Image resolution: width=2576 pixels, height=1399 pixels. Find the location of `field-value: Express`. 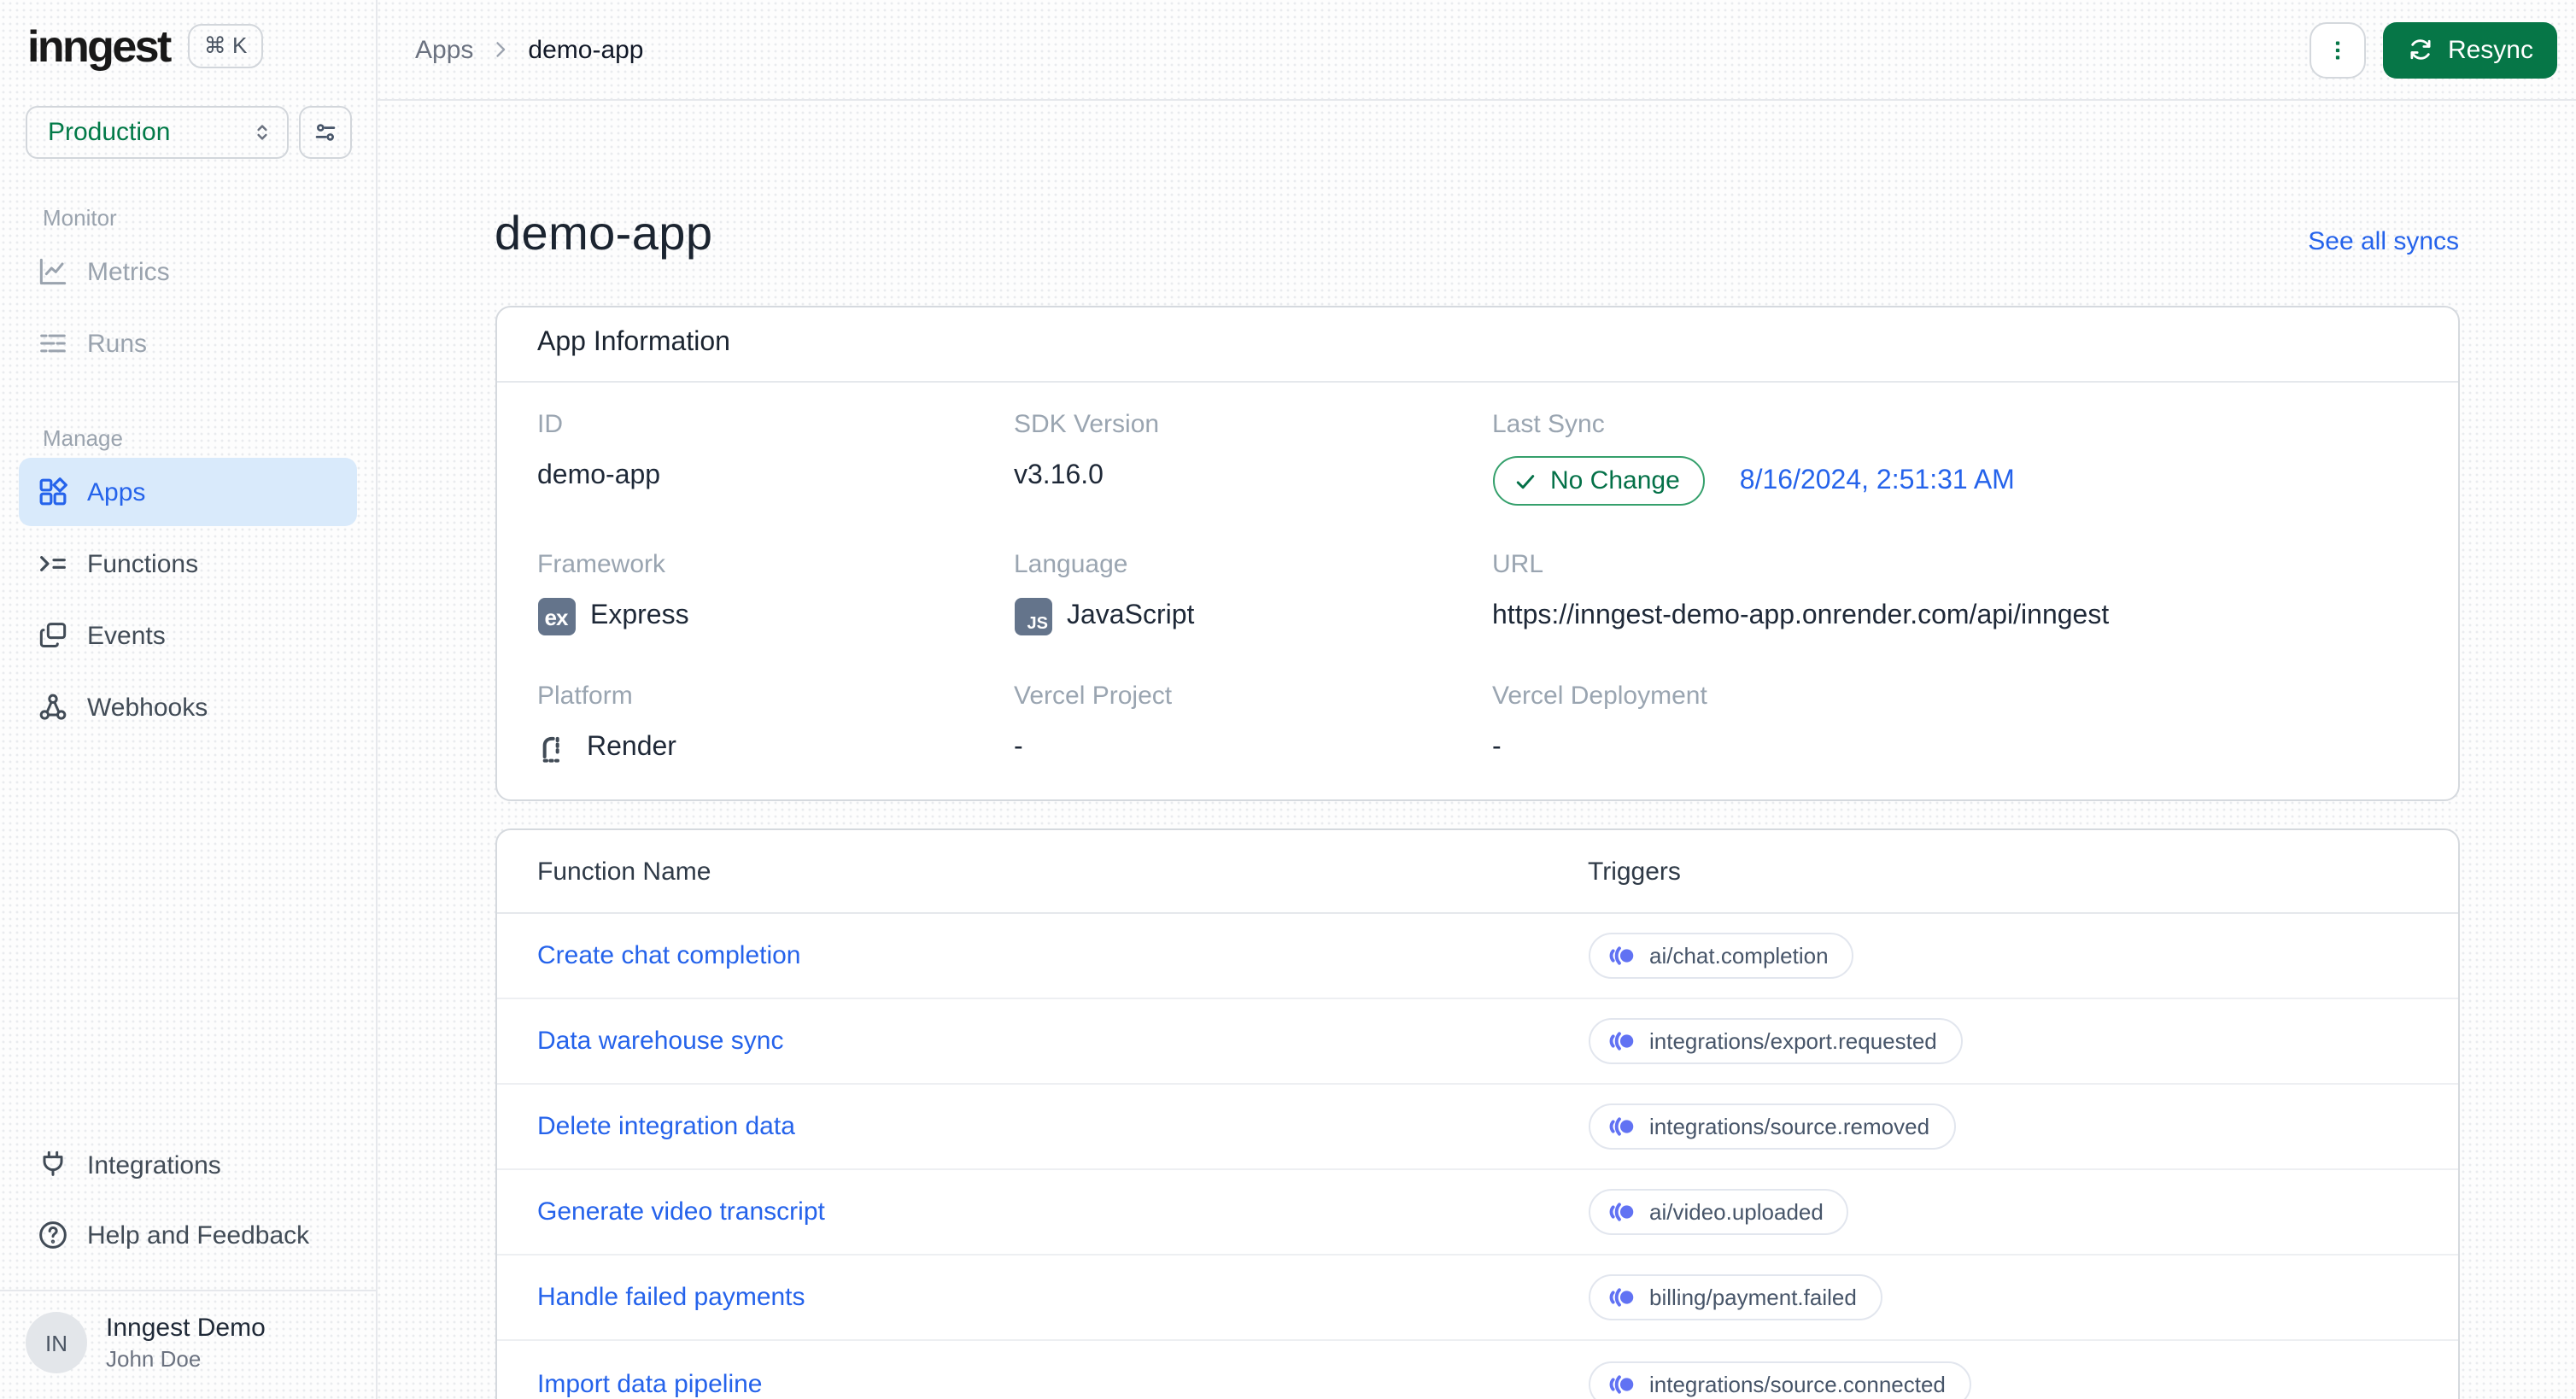

field-value: Express is located at coordinates (639, 616).